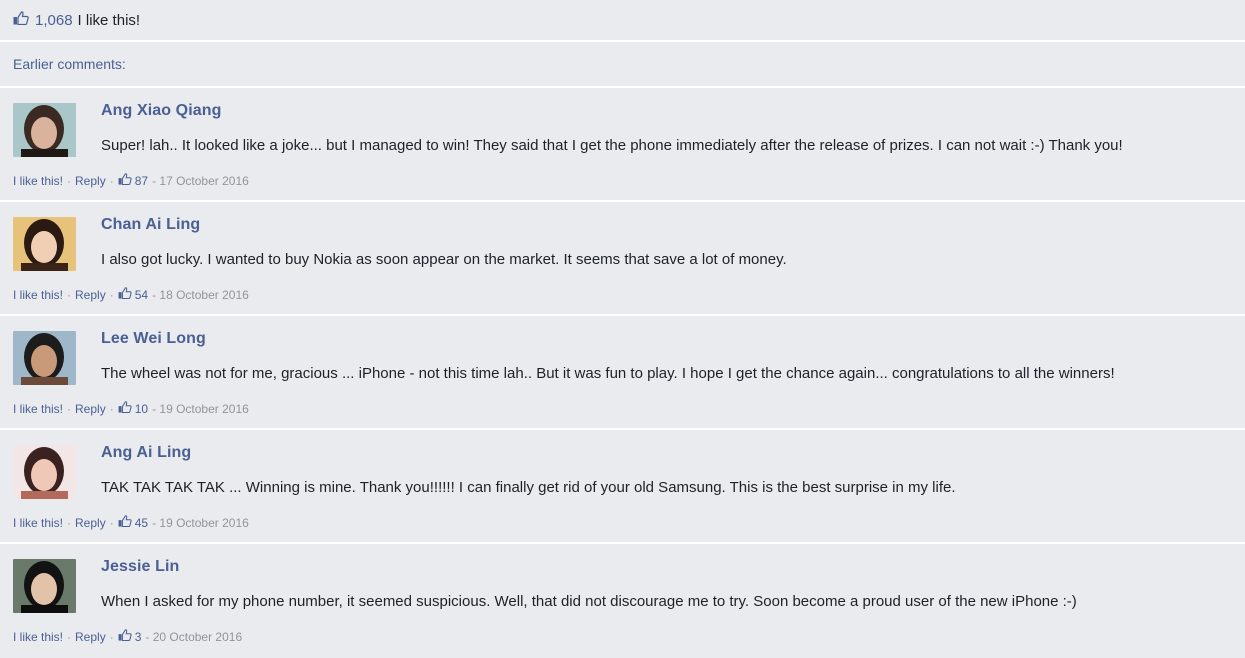 The image size is (1245, 658). What do you see at coordinates (161, 111) in the screenshot?
I see `commenter-name: Ang Xiao Qiang` at bounding box center [161, 111].